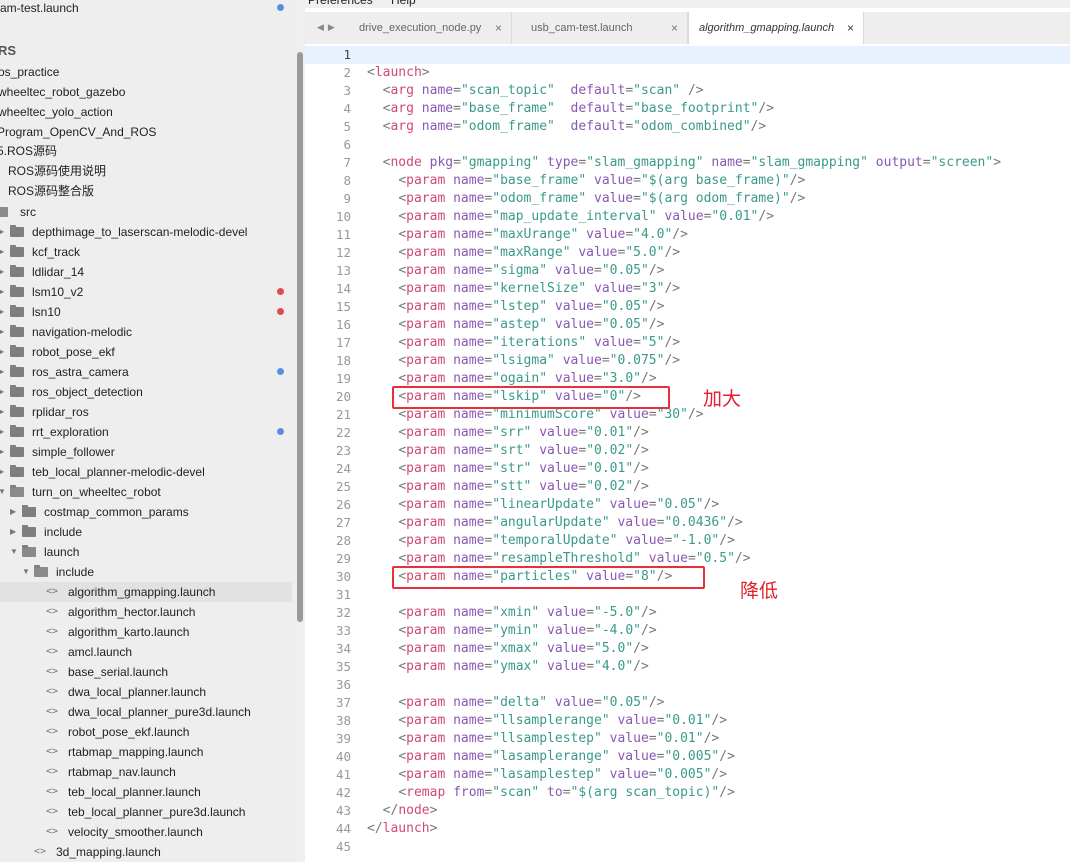  I want to click on code-line: <param name="sigma" value="0.05"/>, so click(515, 271).